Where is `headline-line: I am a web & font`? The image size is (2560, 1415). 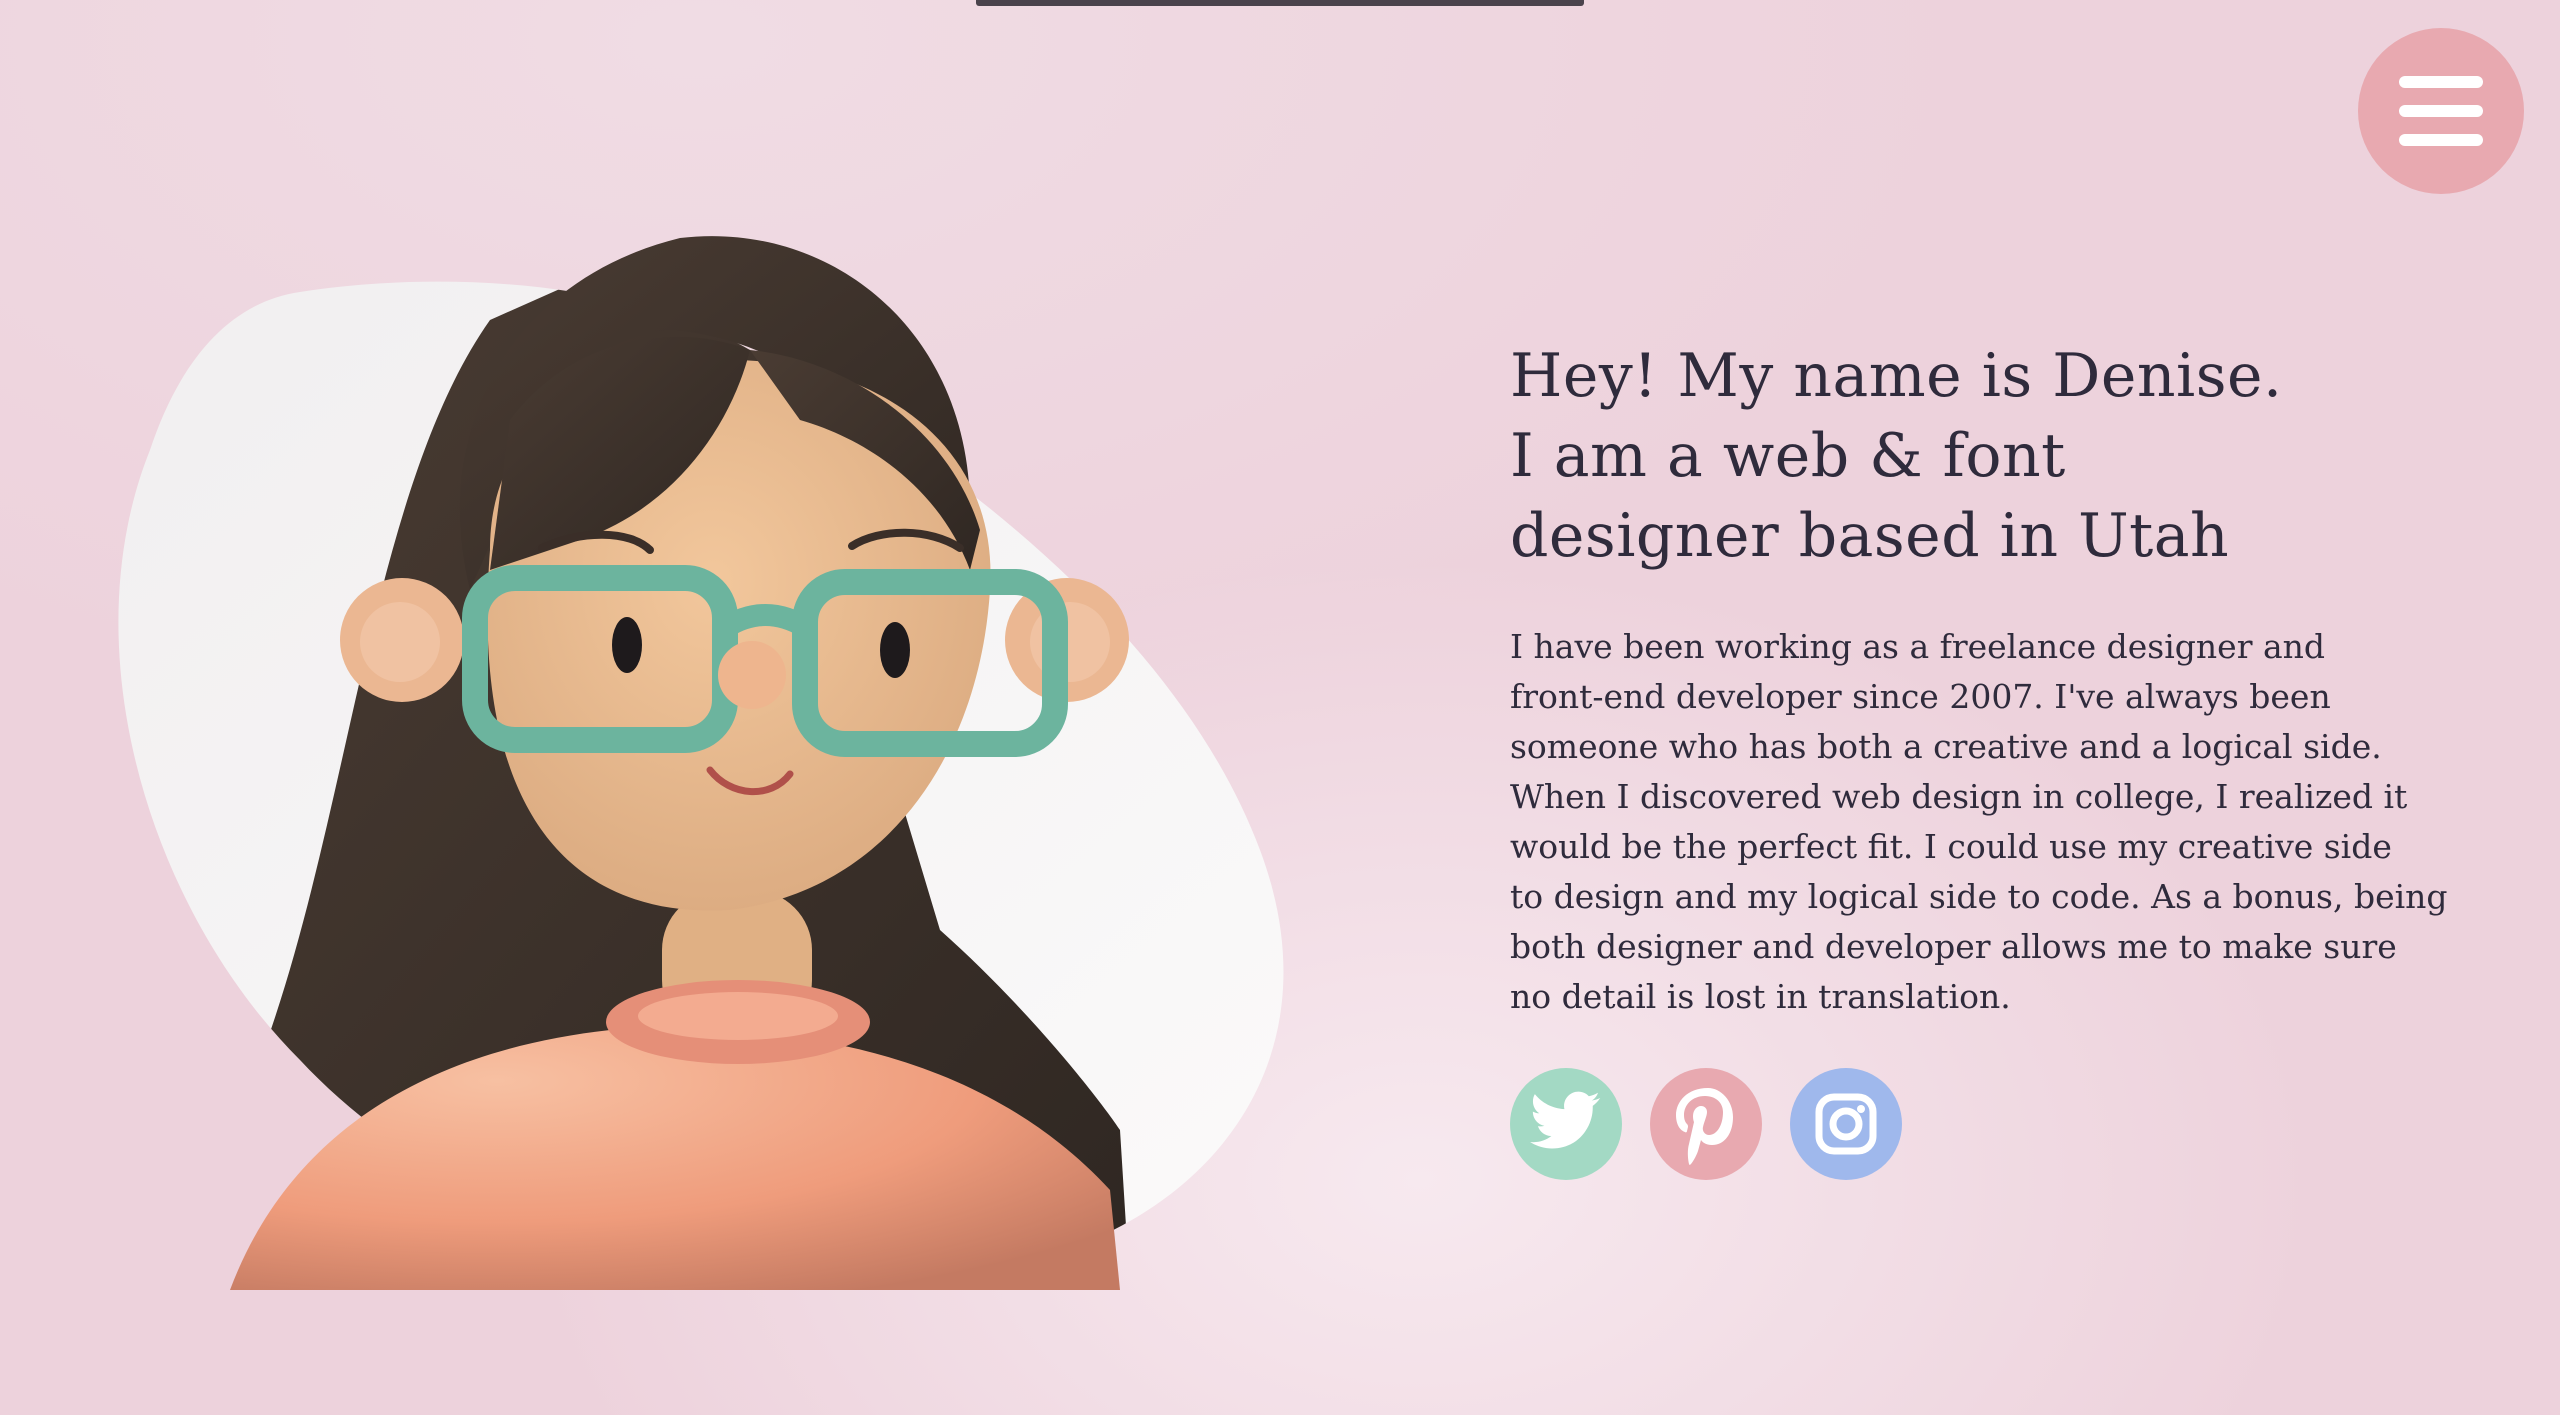 headline-line: I am a web & font is located at coordinates (1788, 456).